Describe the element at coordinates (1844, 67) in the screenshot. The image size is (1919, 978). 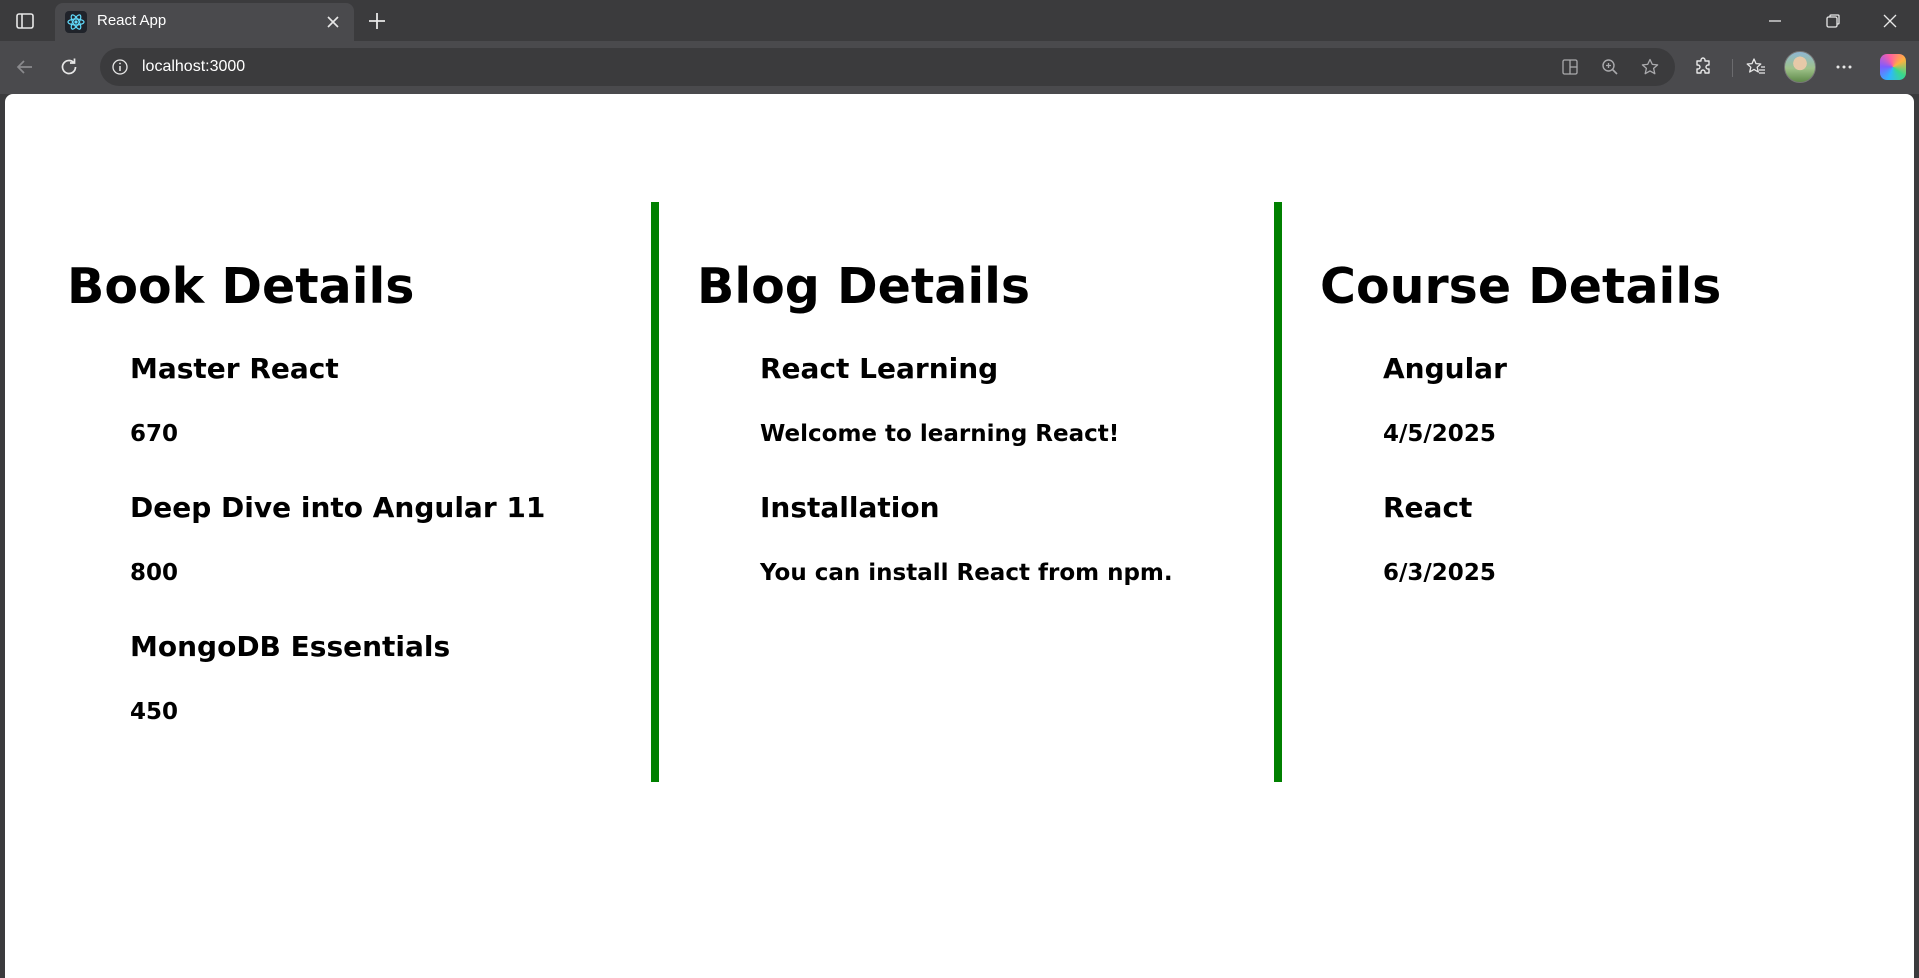
I see `more-icon` at that location.